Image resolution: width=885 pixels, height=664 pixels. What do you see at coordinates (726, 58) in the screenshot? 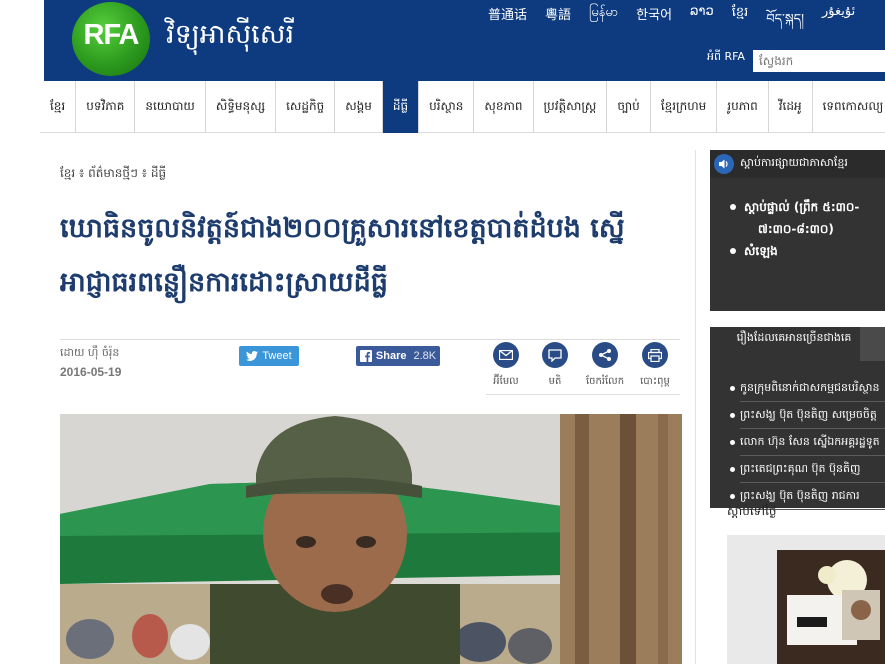
I see `about-rfa-link: អំពី RFA` at bounding box center [726, 58].